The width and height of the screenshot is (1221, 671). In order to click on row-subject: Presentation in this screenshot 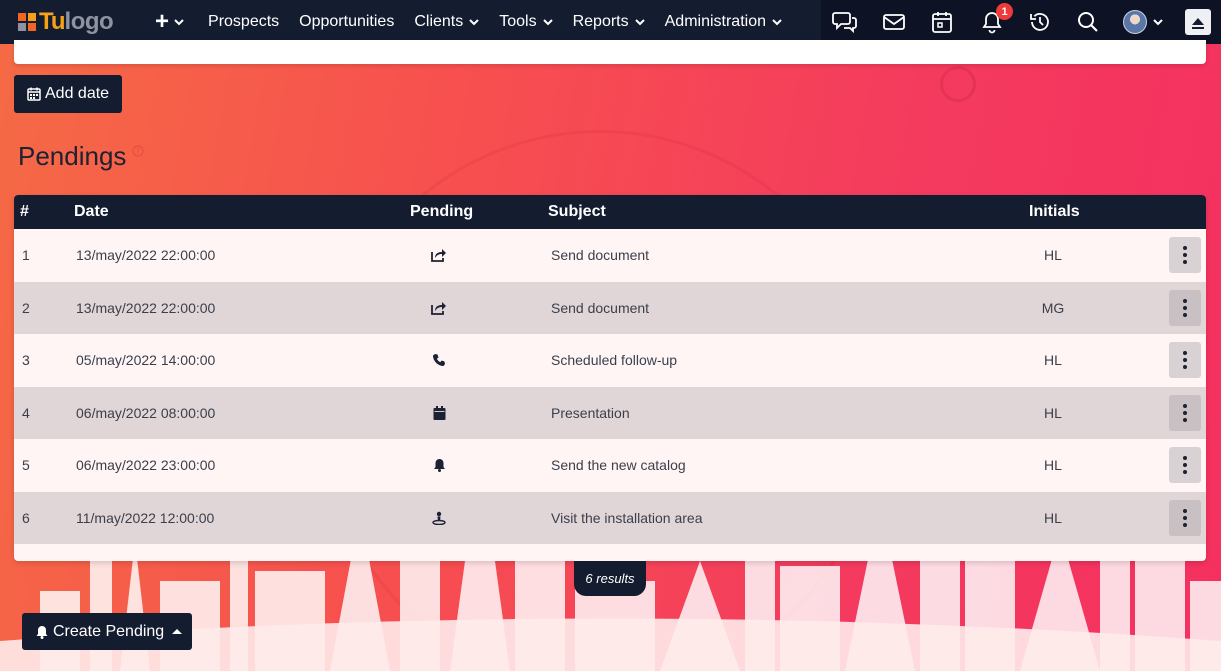, I will do `click(590, 412)`.